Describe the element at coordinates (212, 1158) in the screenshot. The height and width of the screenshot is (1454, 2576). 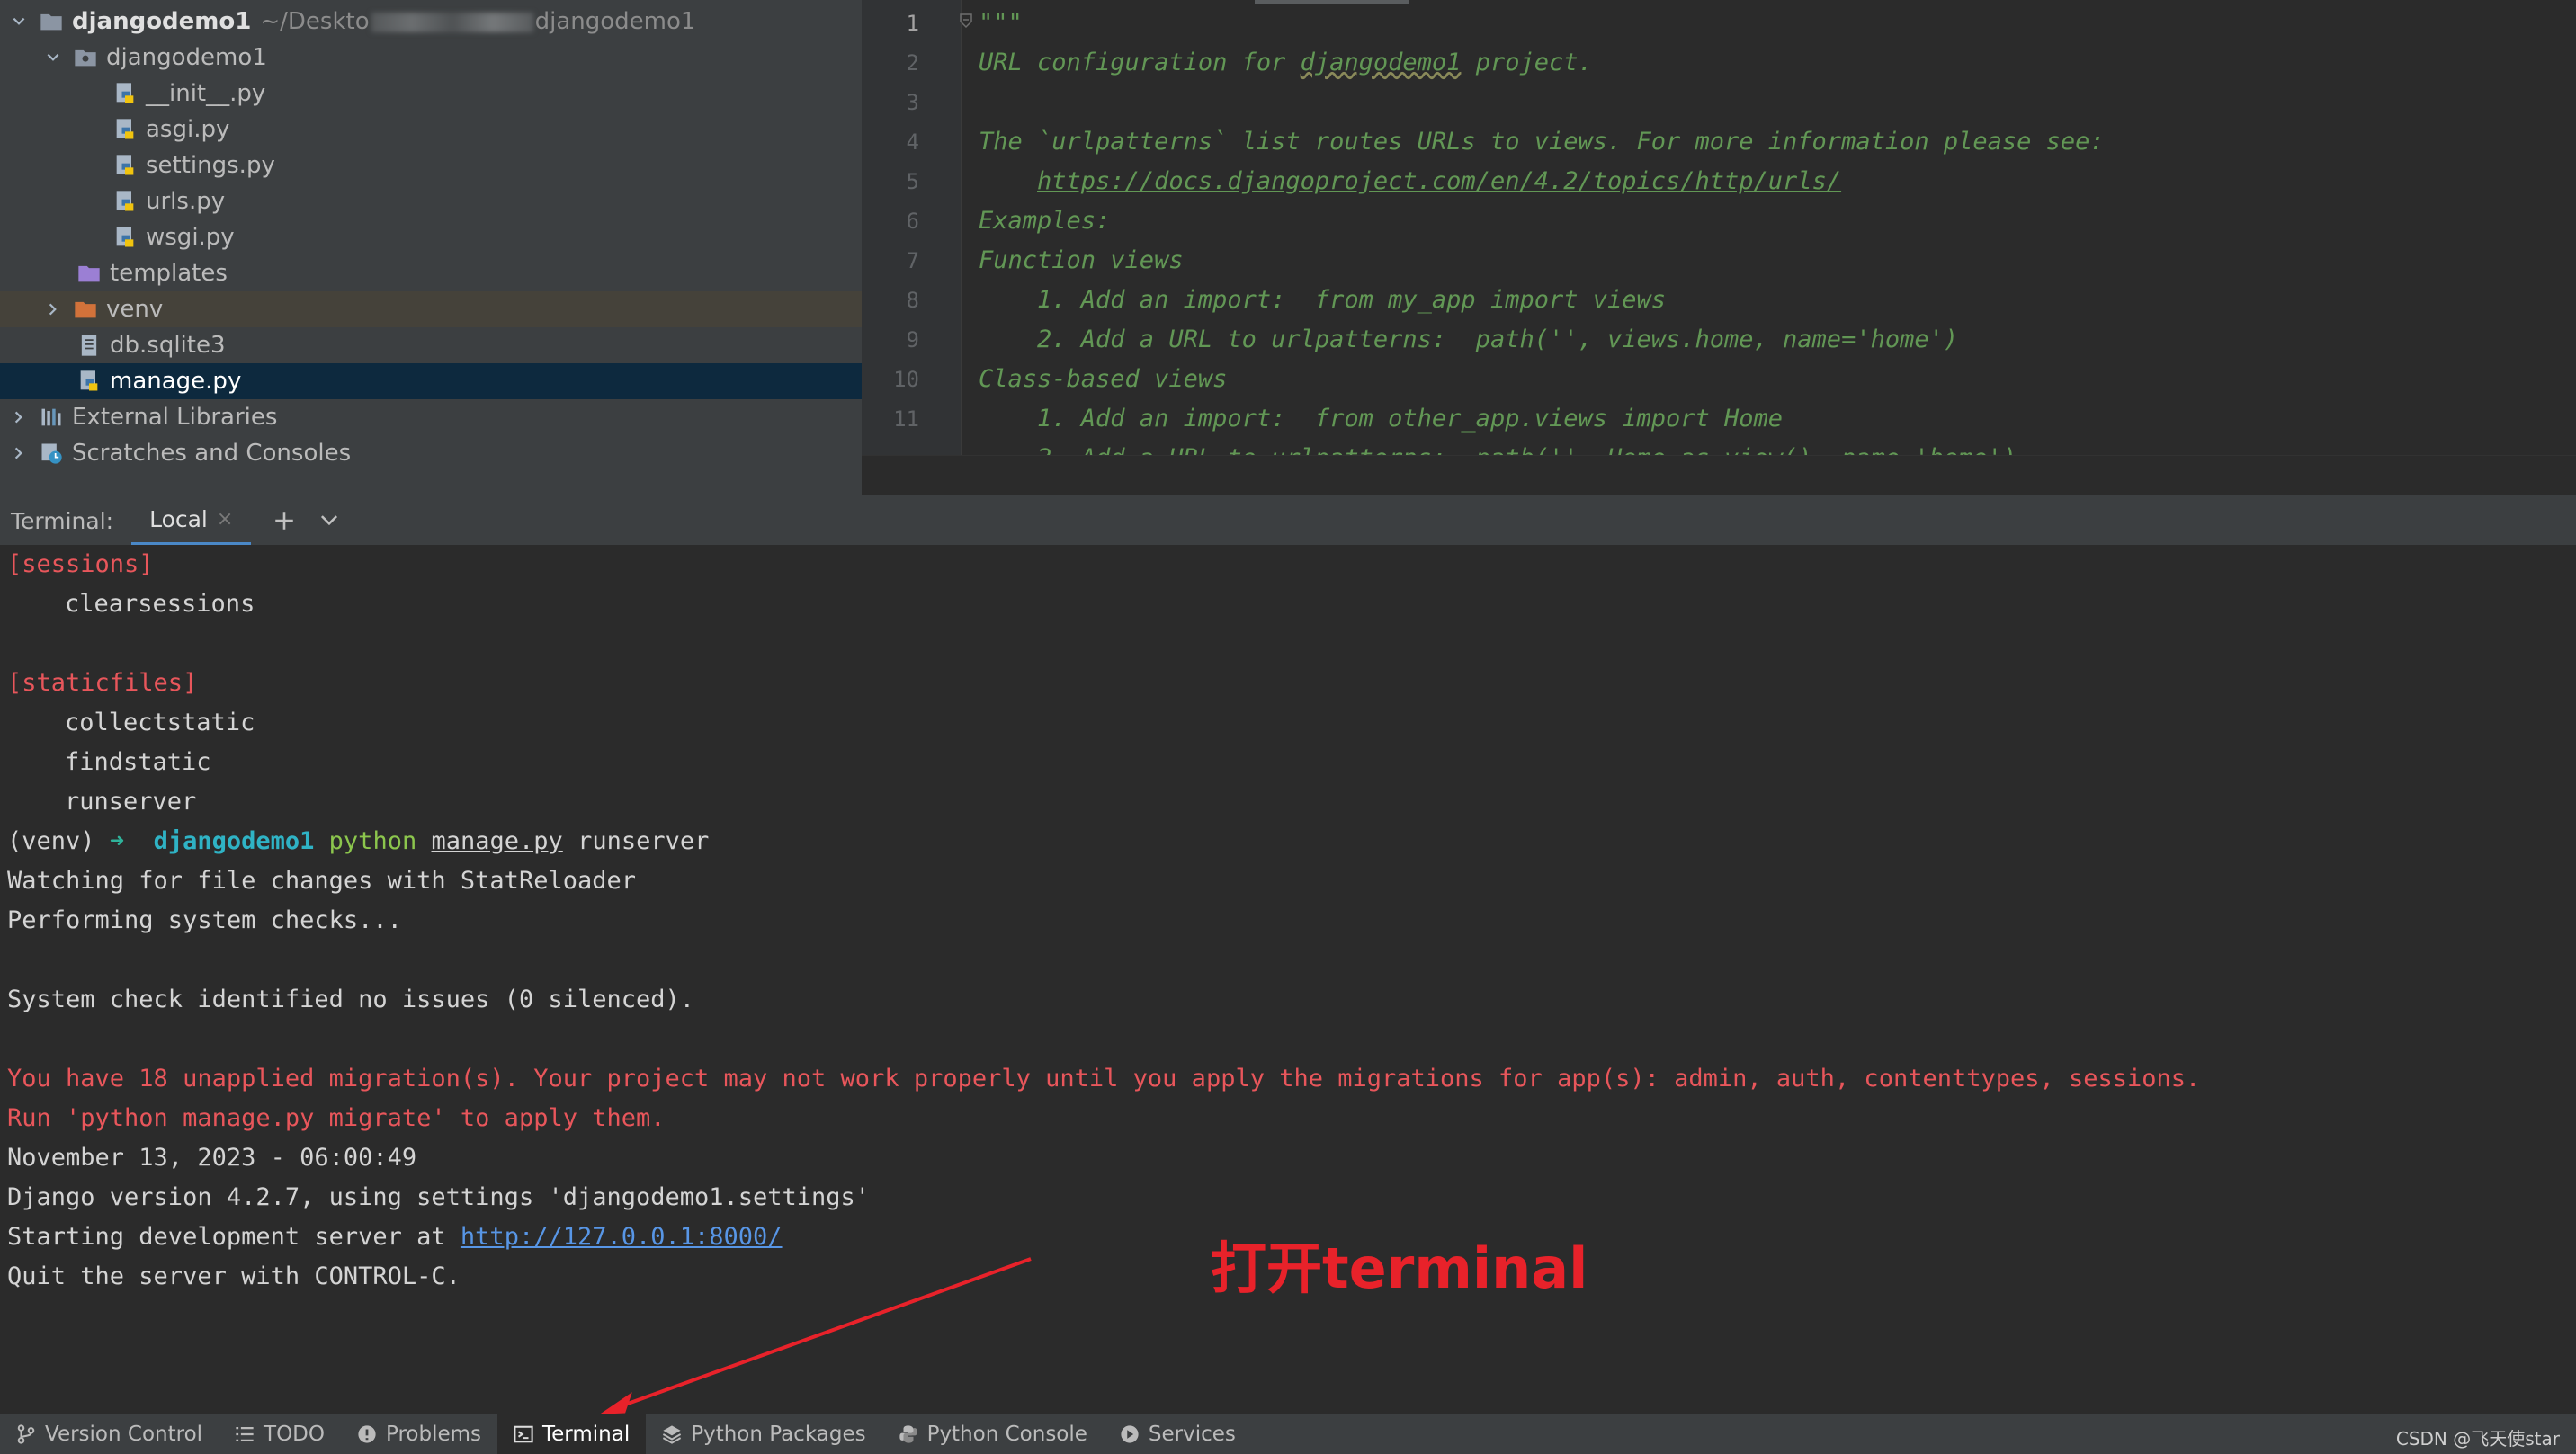
I see `terminal-line: November 13, 2023 - 06:00:49` at that location.